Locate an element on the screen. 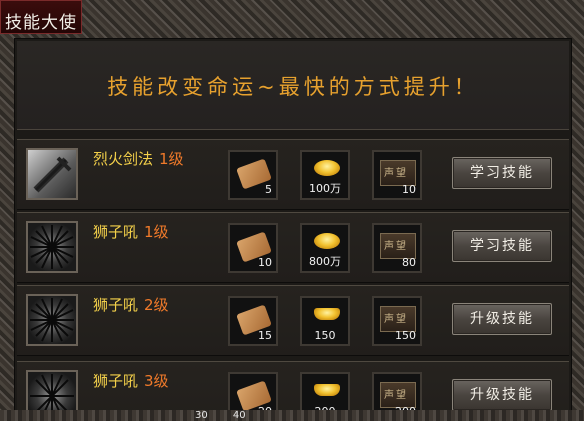  bottom-counter: 30 40 is located at coordinates (220, 415).